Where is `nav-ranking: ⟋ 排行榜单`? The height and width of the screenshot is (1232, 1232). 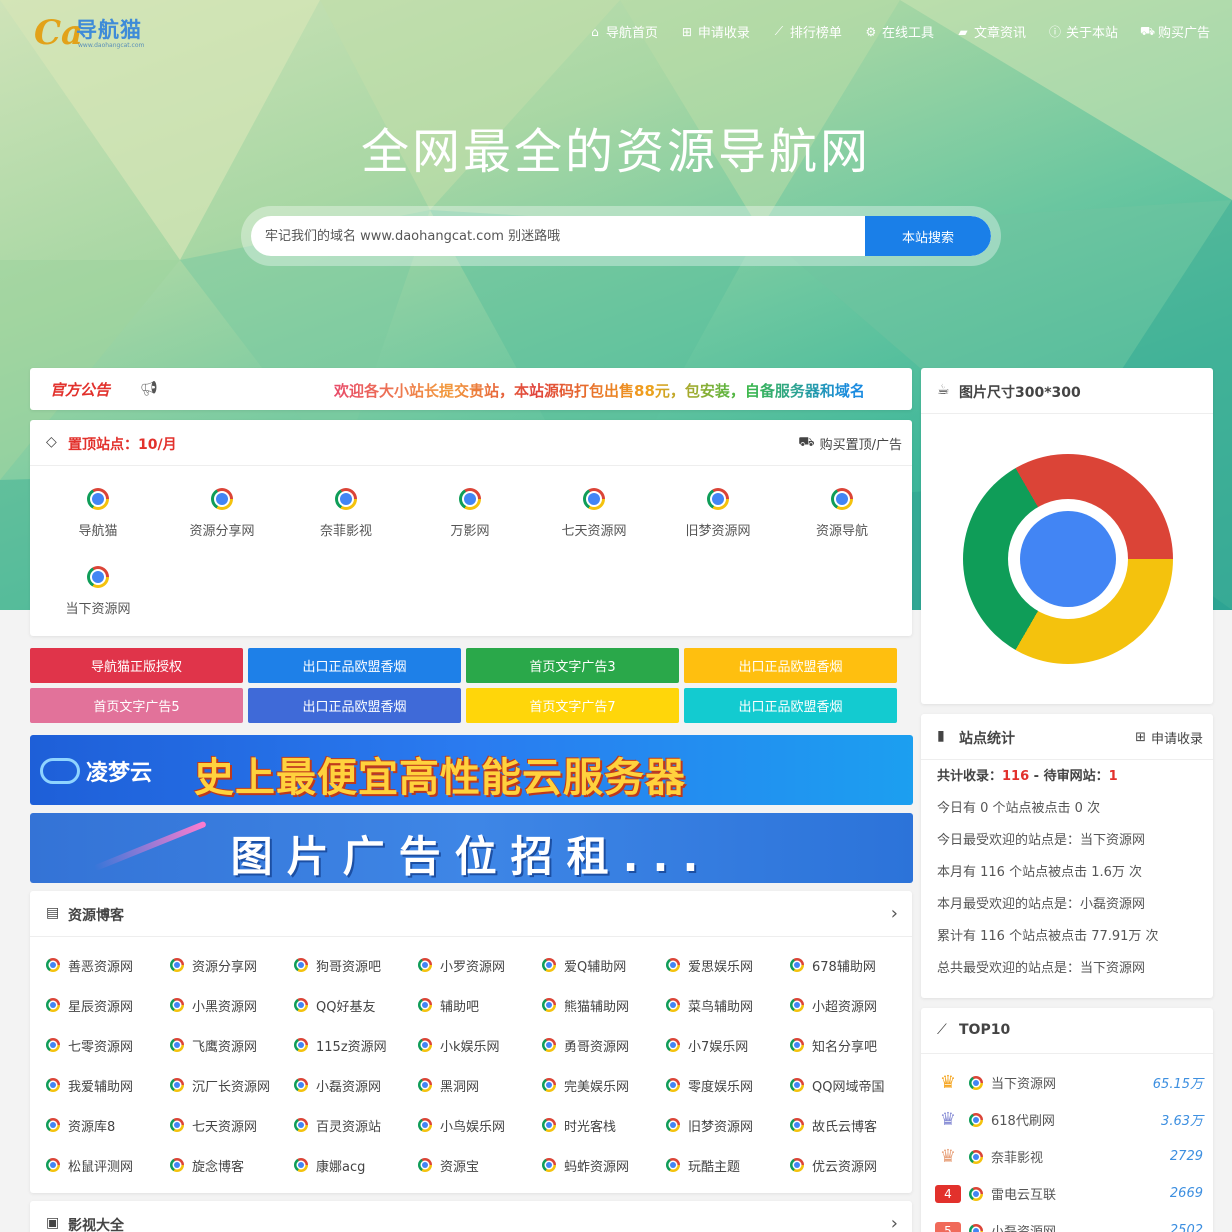
nav-ranking: ⟋ 排行榜单 is located at coordinates (807, 31).